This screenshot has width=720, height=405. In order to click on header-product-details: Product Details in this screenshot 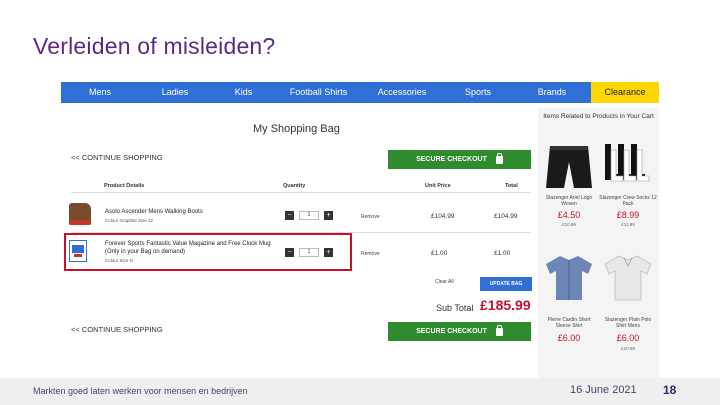, I will do `click(124, 186)`.